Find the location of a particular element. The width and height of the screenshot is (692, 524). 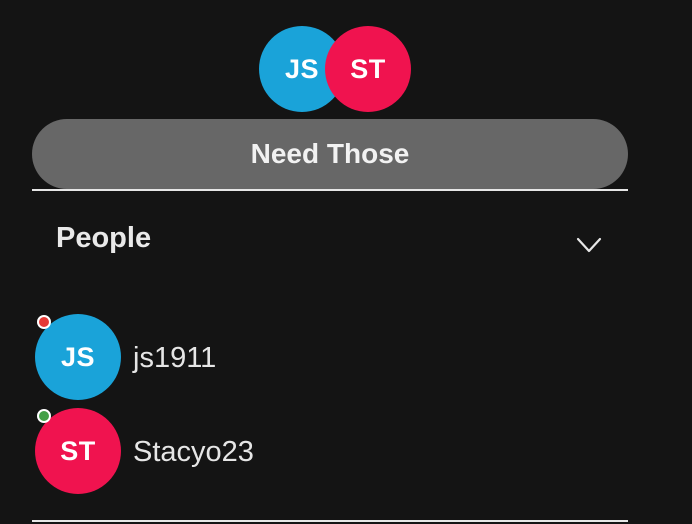

person-name: Stacyo23 is located at coordinates (193, 452).